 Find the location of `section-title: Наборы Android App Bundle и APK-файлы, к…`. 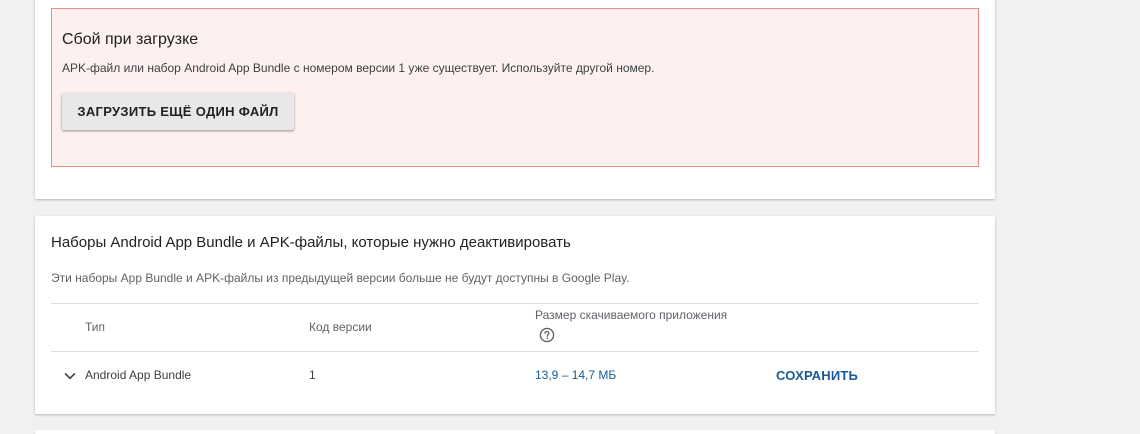

section-title: Наборы Android App Bundle и APK-файлы, к… is located at coordinates (311, 242).